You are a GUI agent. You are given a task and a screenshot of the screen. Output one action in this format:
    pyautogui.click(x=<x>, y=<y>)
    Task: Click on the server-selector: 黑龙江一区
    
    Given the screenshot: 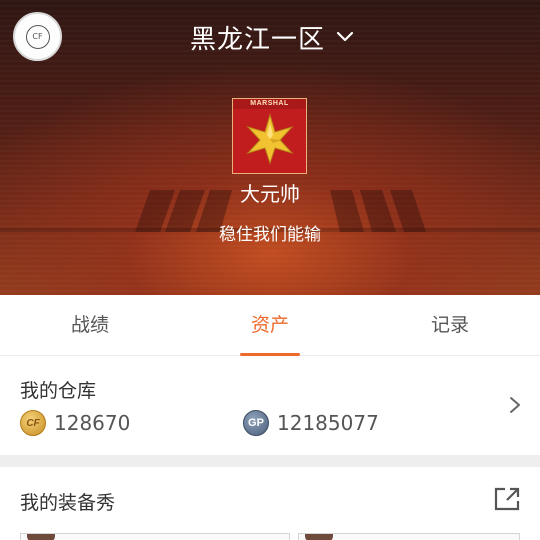 What is the action you would take?
    pyautogui.click(x=272, y=37)
    